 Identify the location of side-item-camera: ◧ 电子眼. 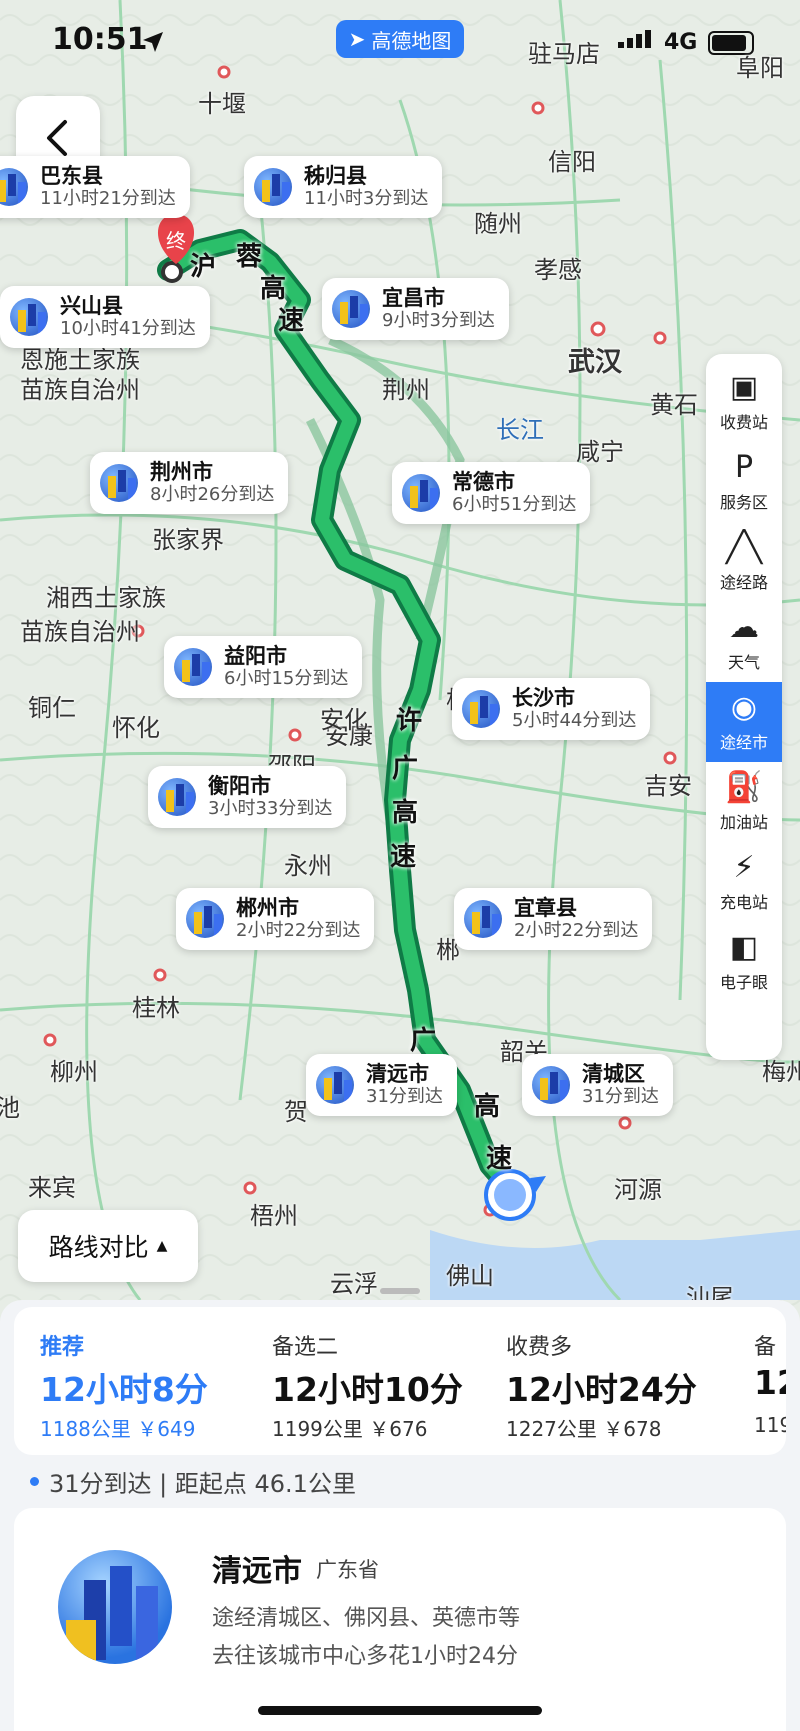
(744, 962).